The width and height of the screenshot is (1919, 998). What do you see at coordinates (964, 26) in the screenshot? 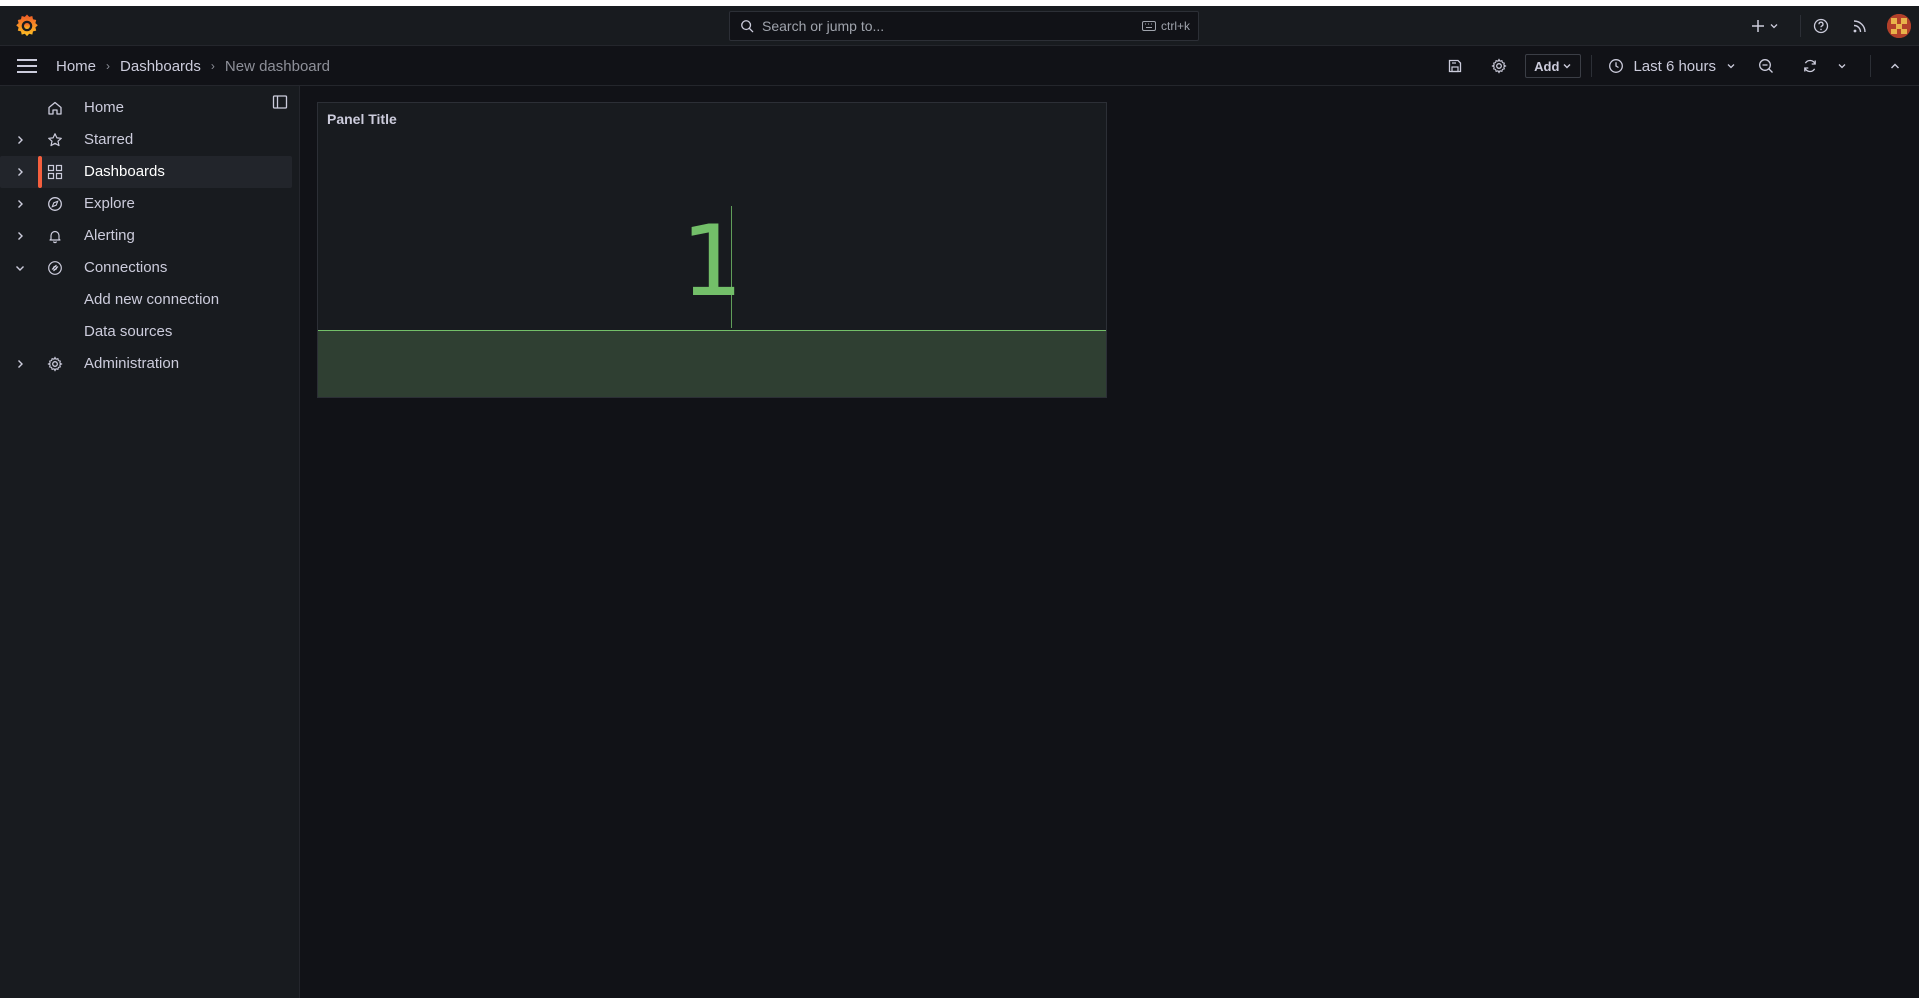
I see `search-input: Search or jump to... ctrl+k` at bounding box center [964, 26].